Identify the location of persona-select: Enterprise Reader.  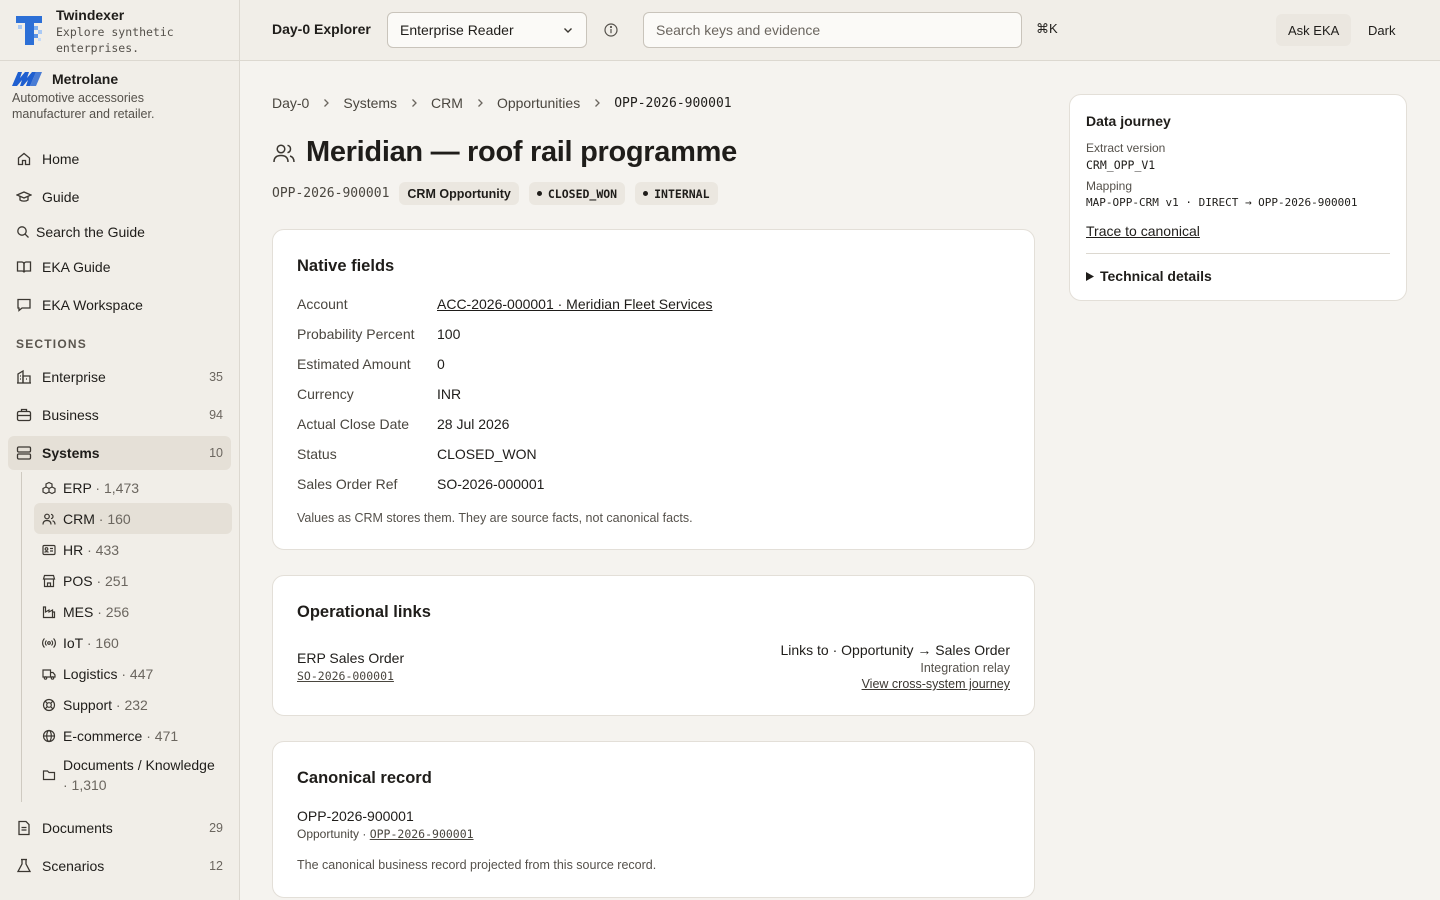
(487, 30).